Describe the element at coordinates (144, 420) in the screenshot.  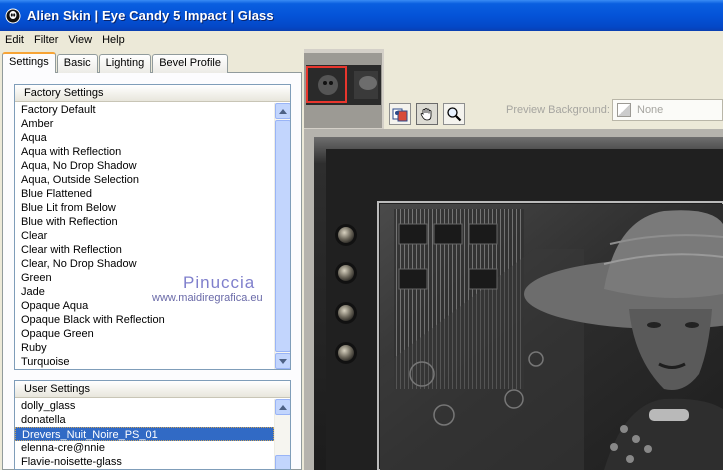
I see `list-item: donatella` at that location.